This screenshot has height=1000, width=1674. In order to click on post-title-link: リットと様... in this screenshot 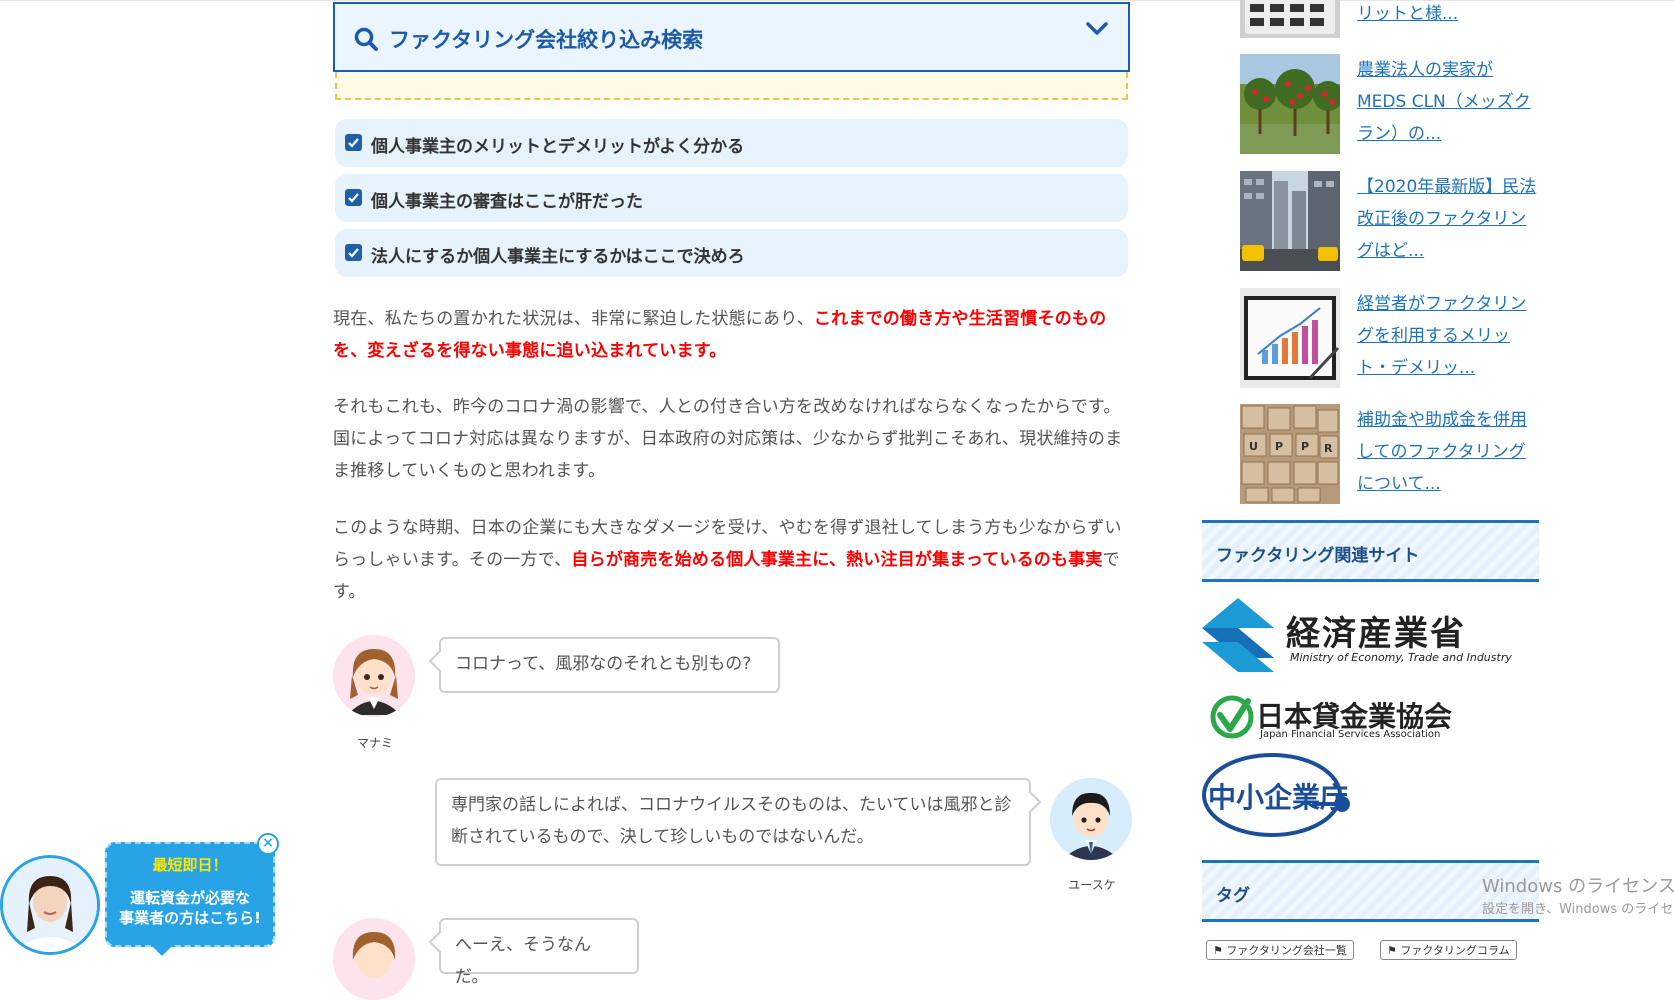, I will do `click(1447, 15)`.